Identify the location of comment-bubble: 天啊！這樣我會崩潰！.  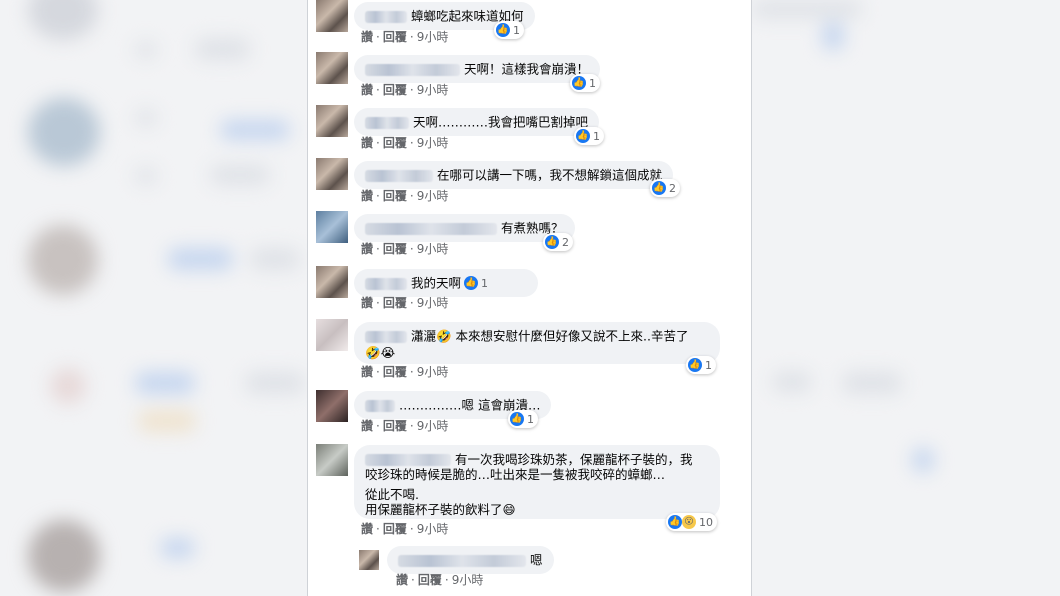
(477, 69).